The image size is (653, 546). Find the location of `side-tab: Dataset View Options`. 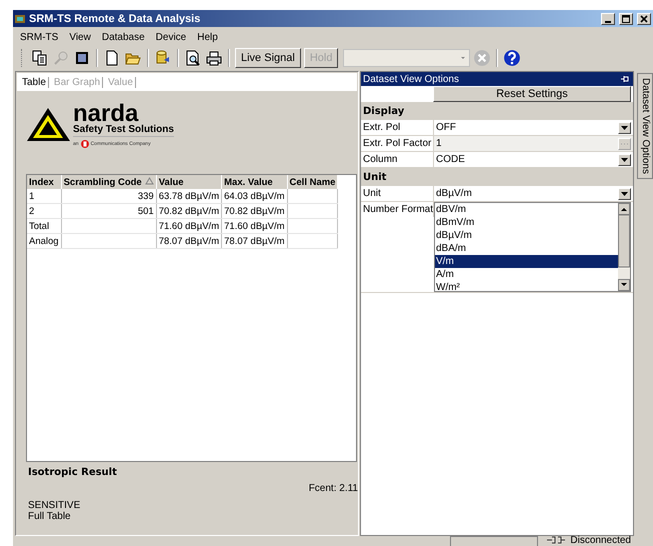

side-tab: Dataset View Options is located at coordinates (645, 126).